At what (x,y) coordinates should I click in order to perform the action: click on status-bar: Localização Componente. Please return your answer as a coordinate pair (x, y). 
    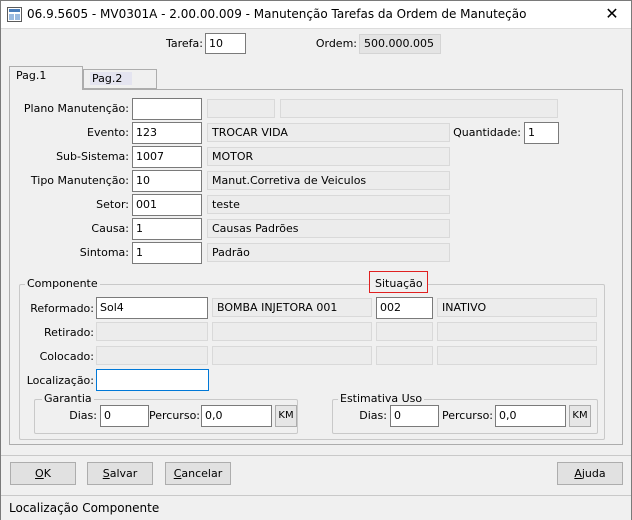
    Looking at the image, I should click on (316, 507).